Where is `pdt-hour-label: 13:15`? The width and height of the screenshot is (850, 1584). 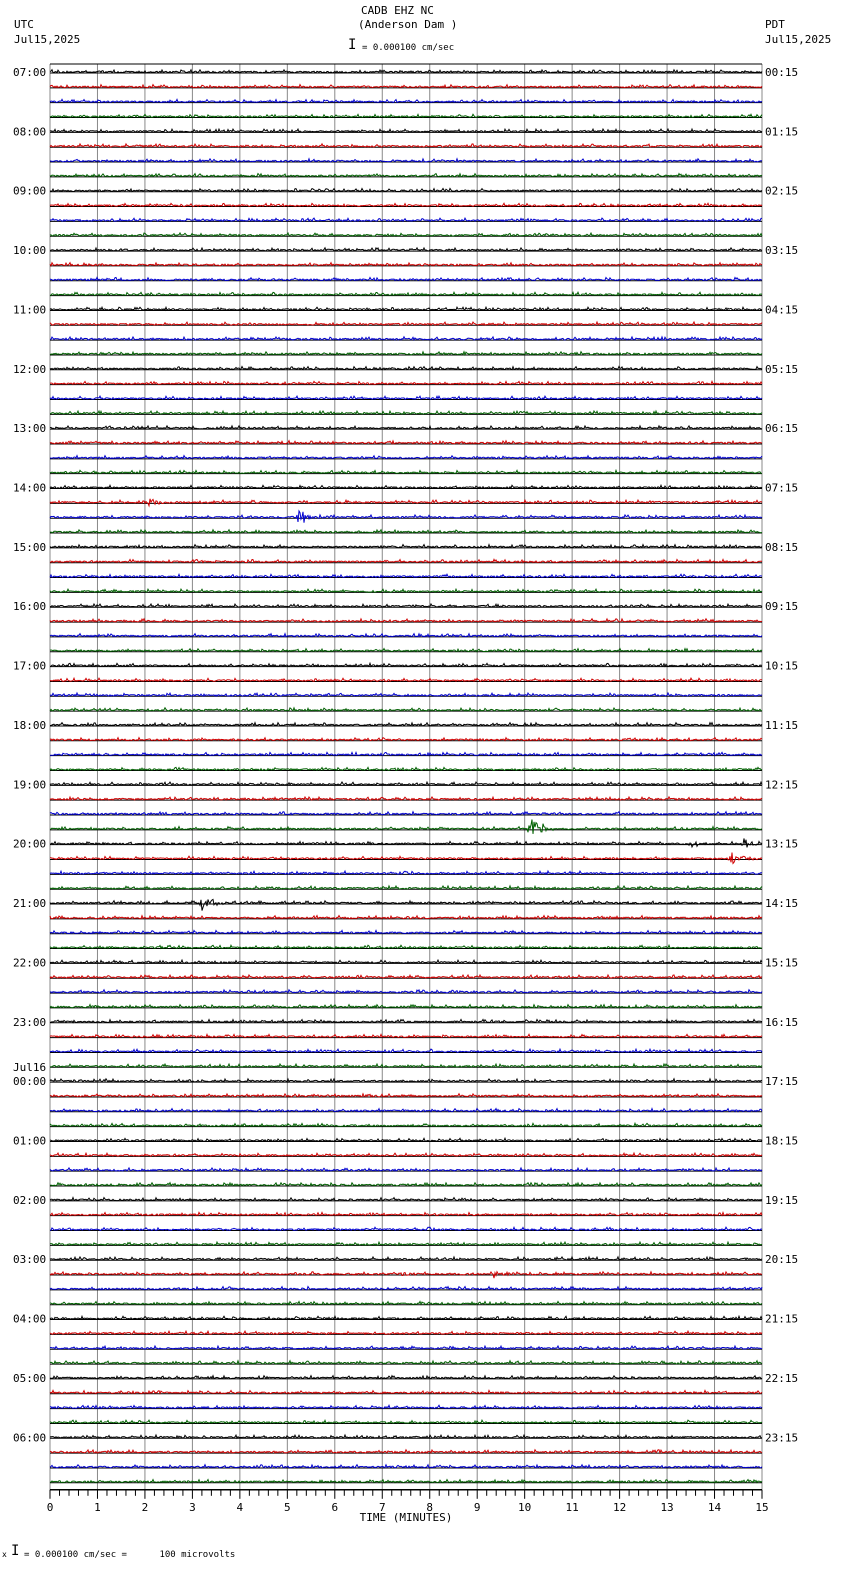 pdt-hour-label: 13:15 is located at coordinates (781, 844).